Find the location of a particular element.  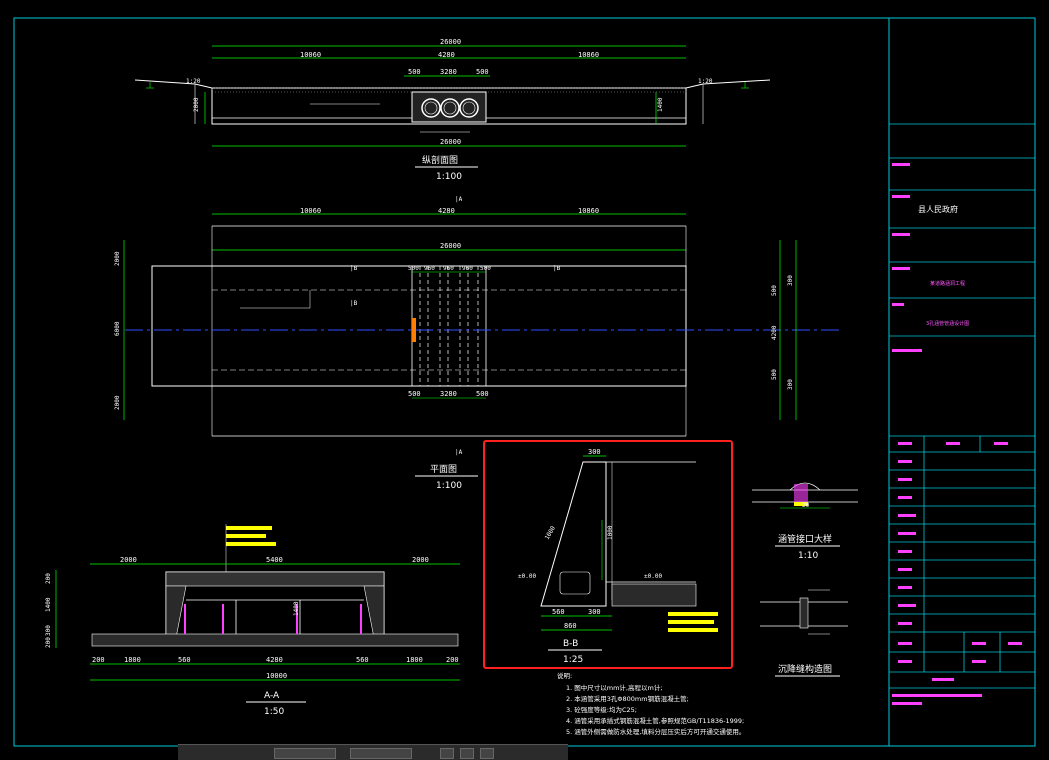

bb-level-left: ±0.00 is located at coordinates (527, 576).